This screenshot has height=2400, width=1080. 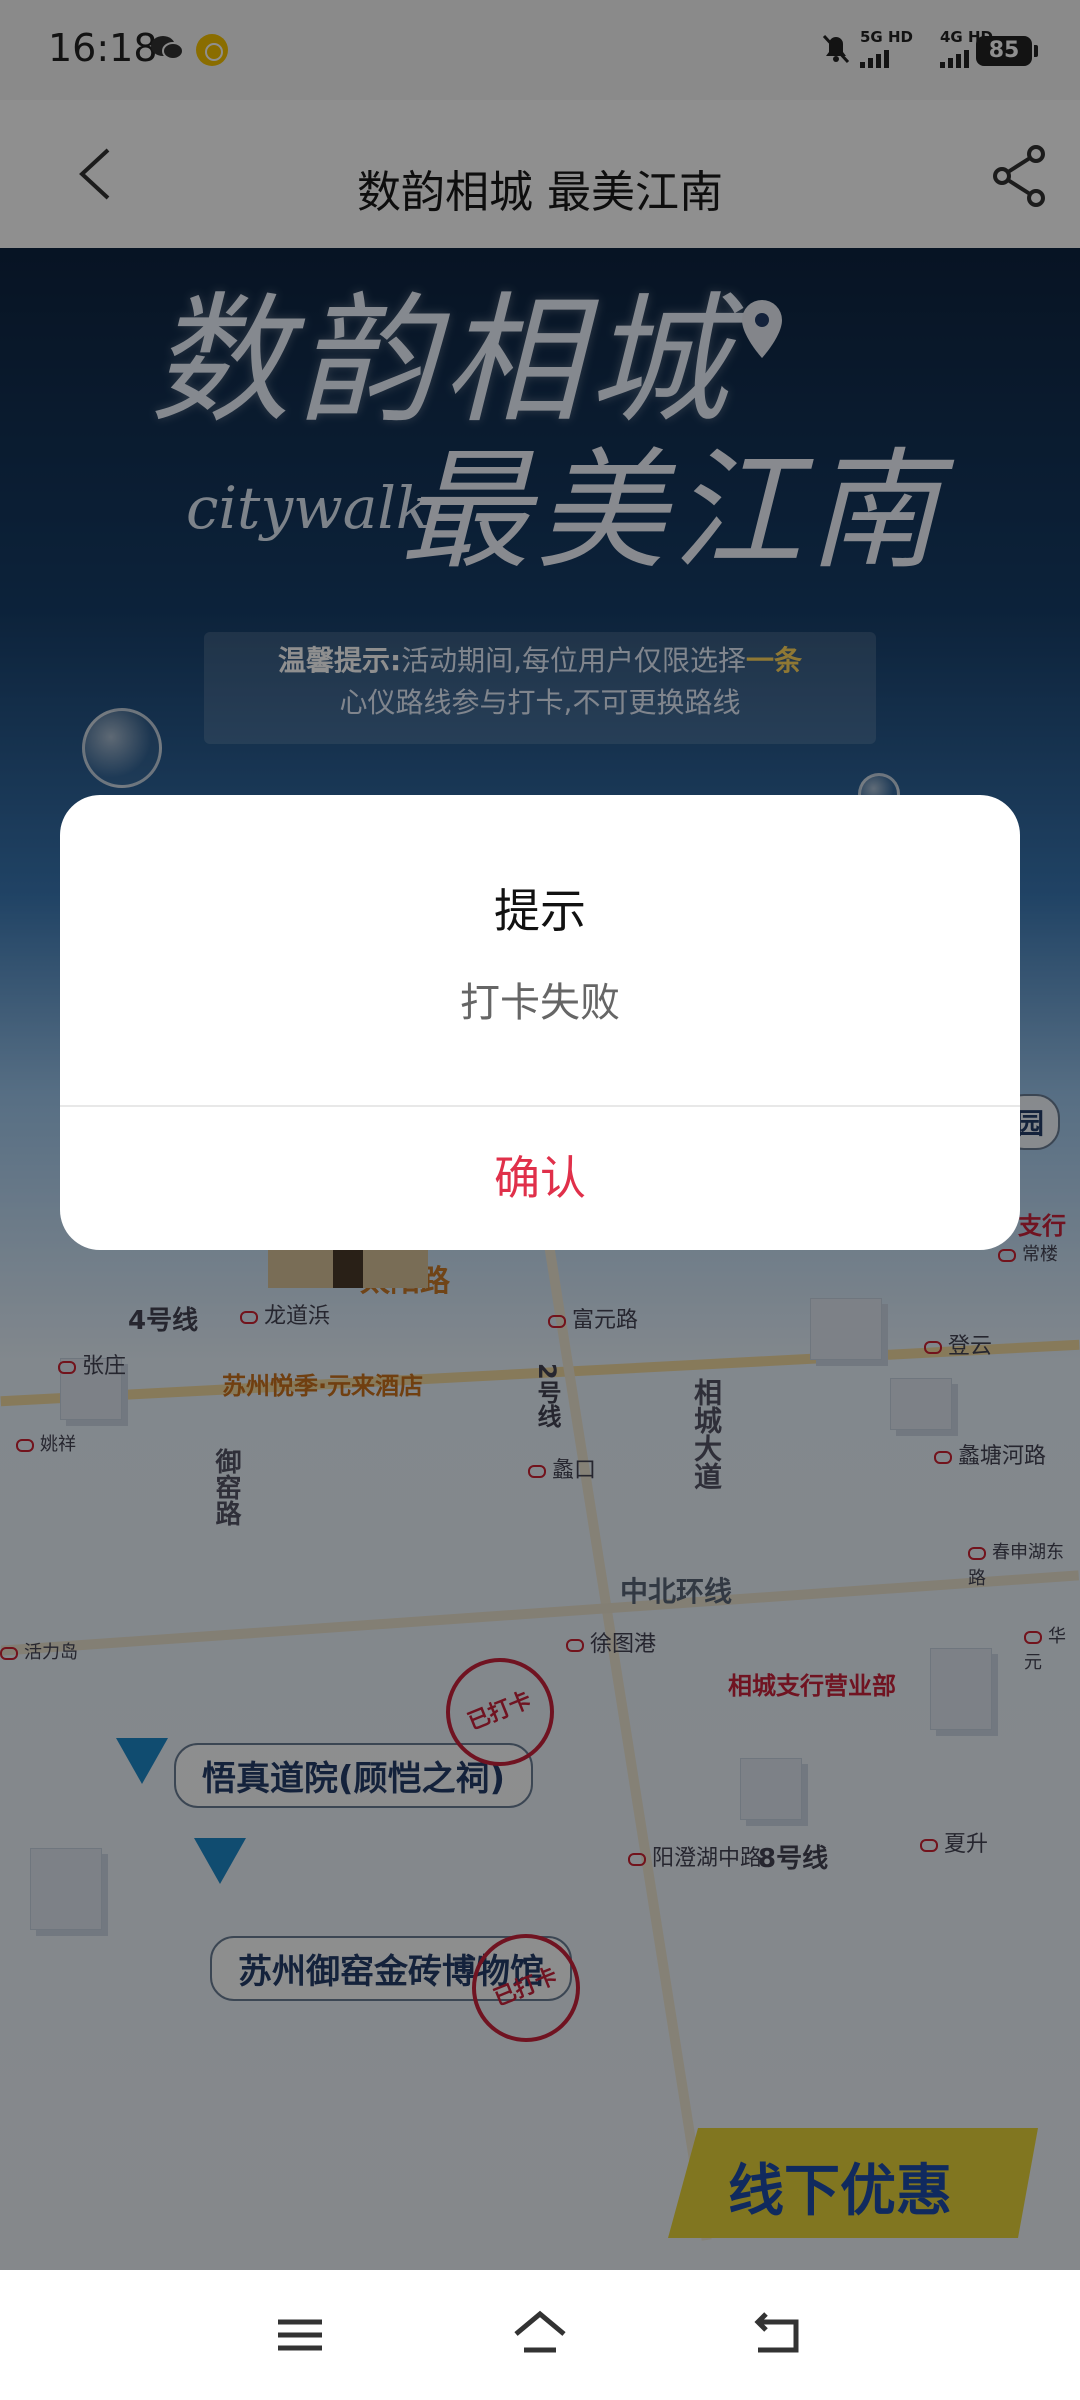 I want to click on home-icon, so click(x=540, y=2335).